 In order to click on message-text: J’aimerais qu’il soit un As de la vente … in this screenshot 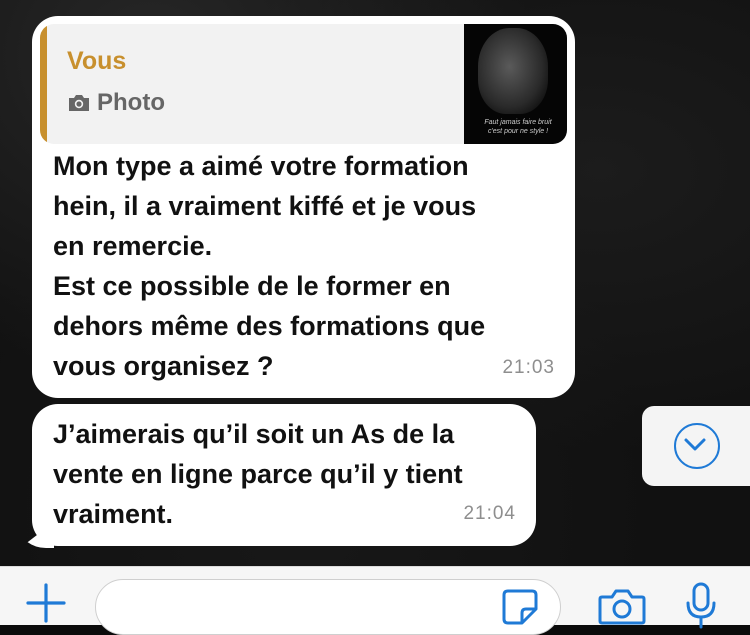, I will do `click(258, 474)`.